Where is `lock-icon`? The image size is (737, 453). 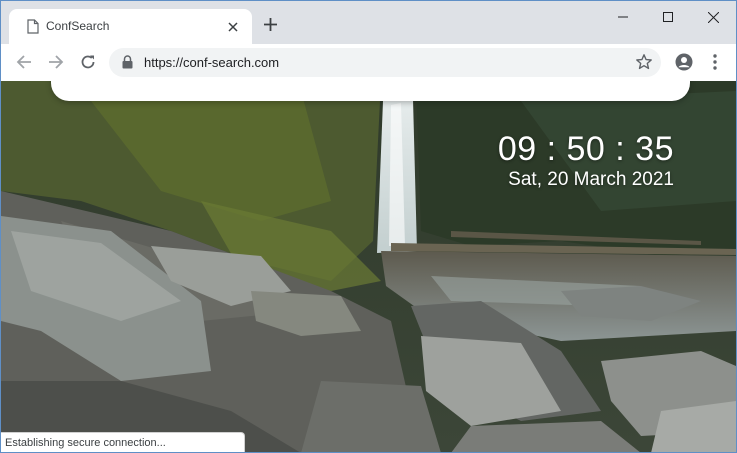 lock-icon is located at coordinates (127, 62).